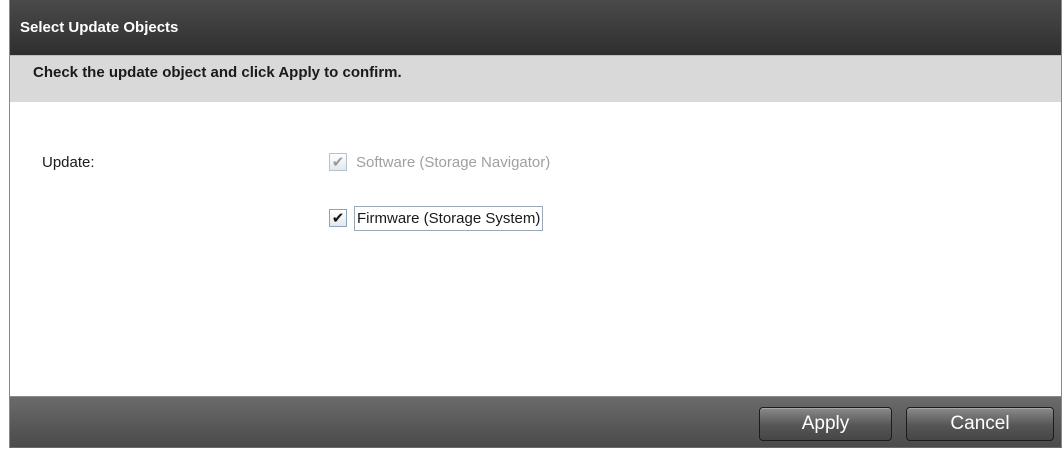  Describe the element at coordinates (535, 421) in the screenshot. I see `dialog-footer: Apply Cancel` at that location.